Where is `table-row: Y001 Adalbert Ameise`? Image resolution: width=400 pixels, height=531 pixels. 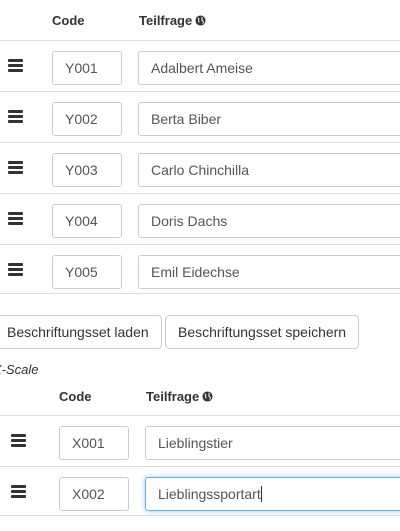
table-row: Y001 Adalbert Ameise is located at coordinates (200, 65).